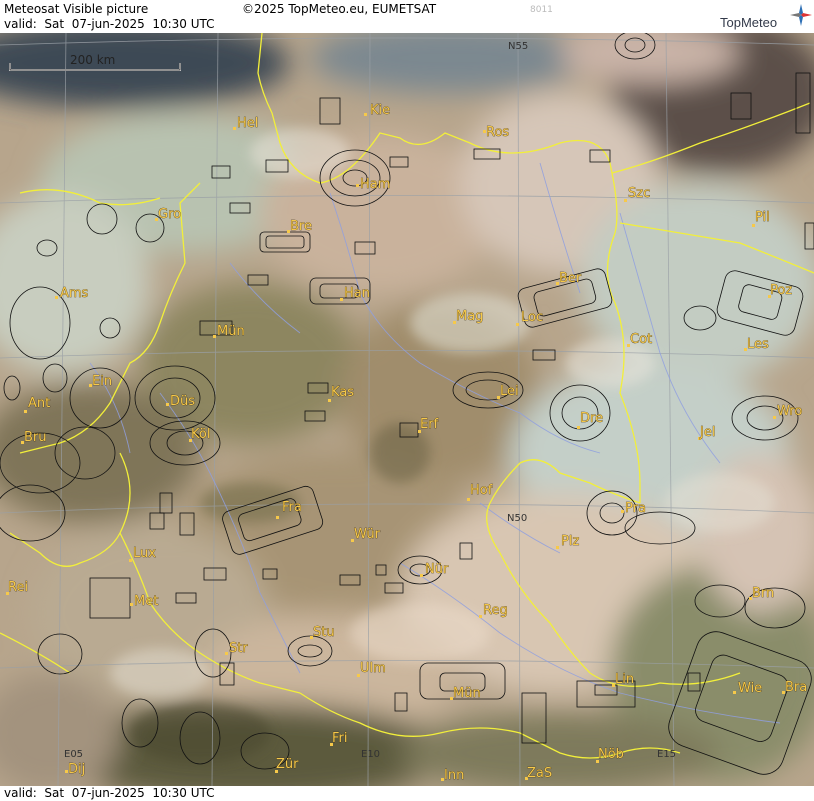  I want to click on city-label-ham: Ham, so click(375, 184).